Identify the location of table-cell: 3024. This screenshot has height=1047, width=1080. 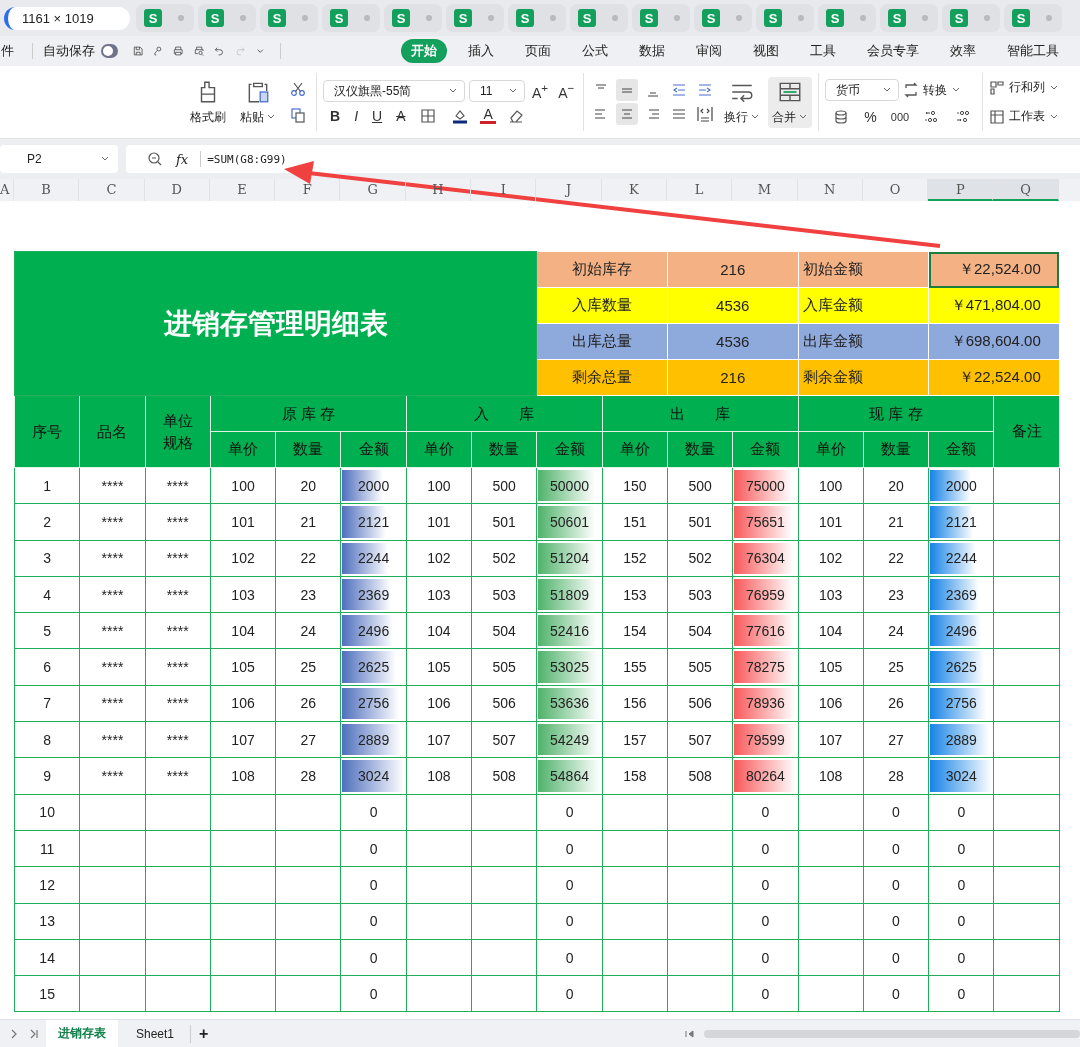
(961, 776).